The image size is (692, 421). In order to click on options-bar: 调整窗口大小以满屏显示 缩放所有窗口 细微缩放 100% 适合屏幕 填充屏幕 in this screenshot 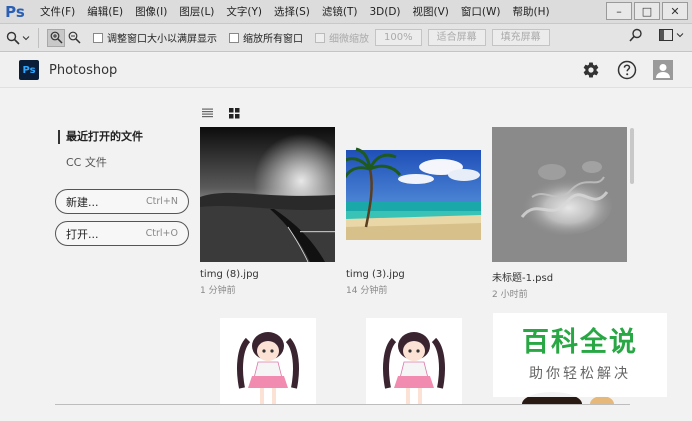, I will do `click(346, 38)`.